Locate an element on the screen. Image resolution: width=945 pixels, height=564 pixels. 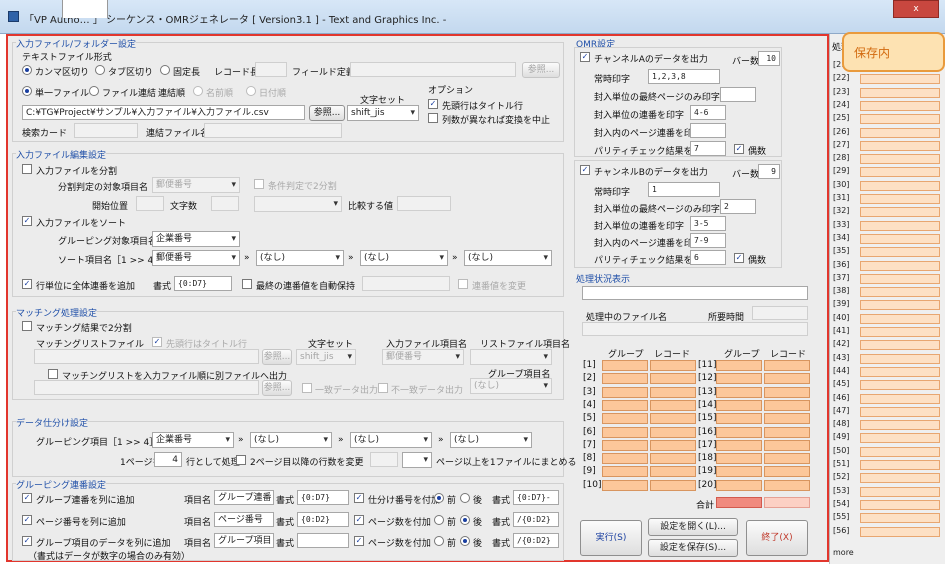
exit-button: 終了(X) is located at coordinates (777, 538).